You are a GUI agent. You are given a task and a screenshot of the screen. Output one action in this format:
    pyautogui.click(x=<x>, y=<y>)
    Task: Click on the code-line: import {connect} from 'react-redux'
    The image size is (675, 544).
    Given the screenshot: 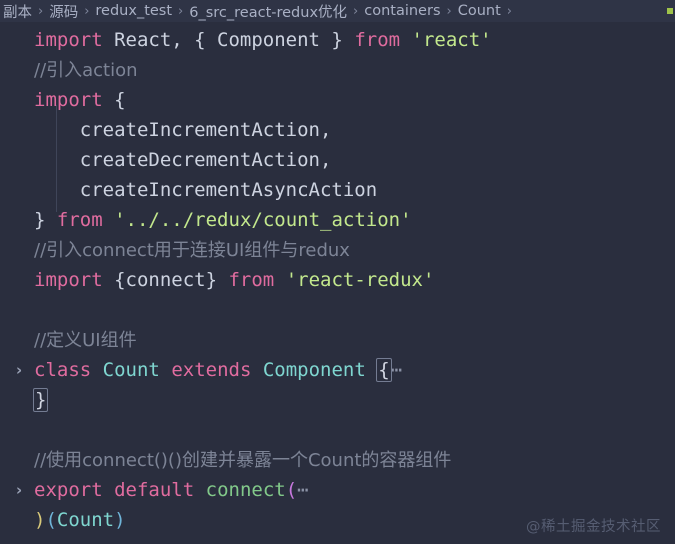 What is the action you would take?
    pyautogui.click(x=337, y=280)
    